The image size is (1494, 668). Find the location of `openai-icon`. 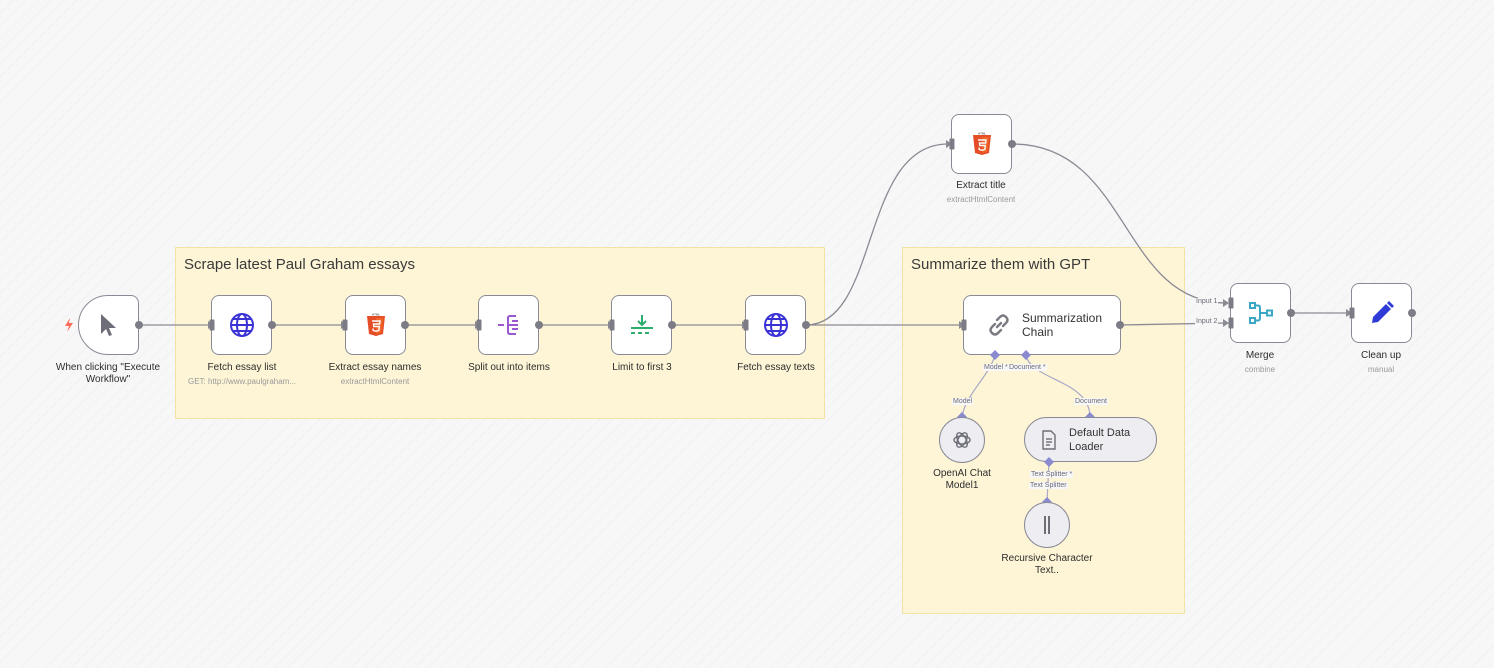

openai-icon is located at coordinates (962, 440).